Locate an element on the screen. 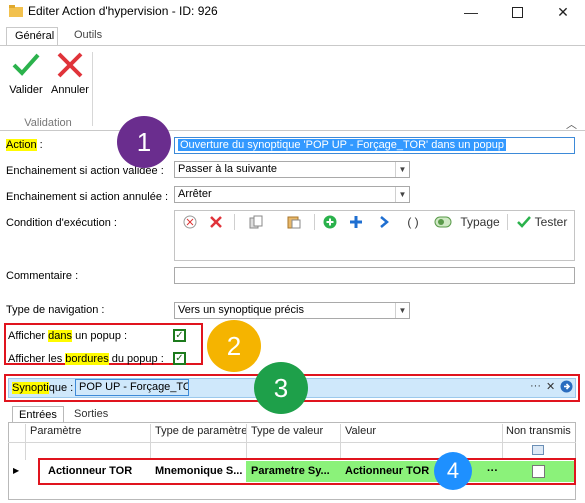 The height and width of the screenshot is (503, 585). copy-icon is located at coordinates (256, 222).